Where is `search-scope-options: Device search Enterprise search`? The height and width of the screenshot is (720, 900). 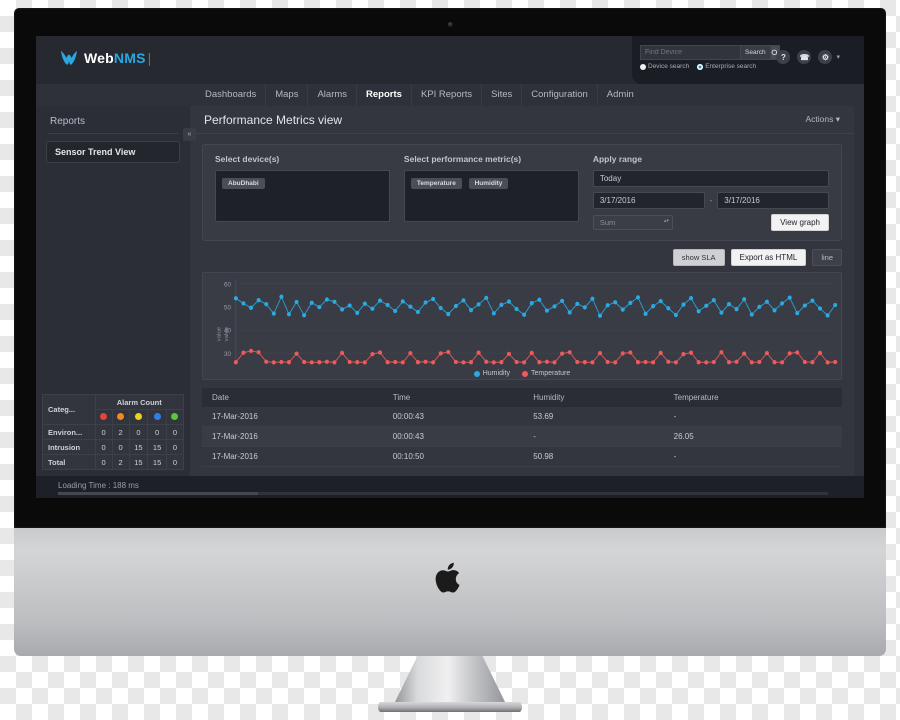 search-scope-options: Device search Enterprise search is located at coordinates (707, 66).